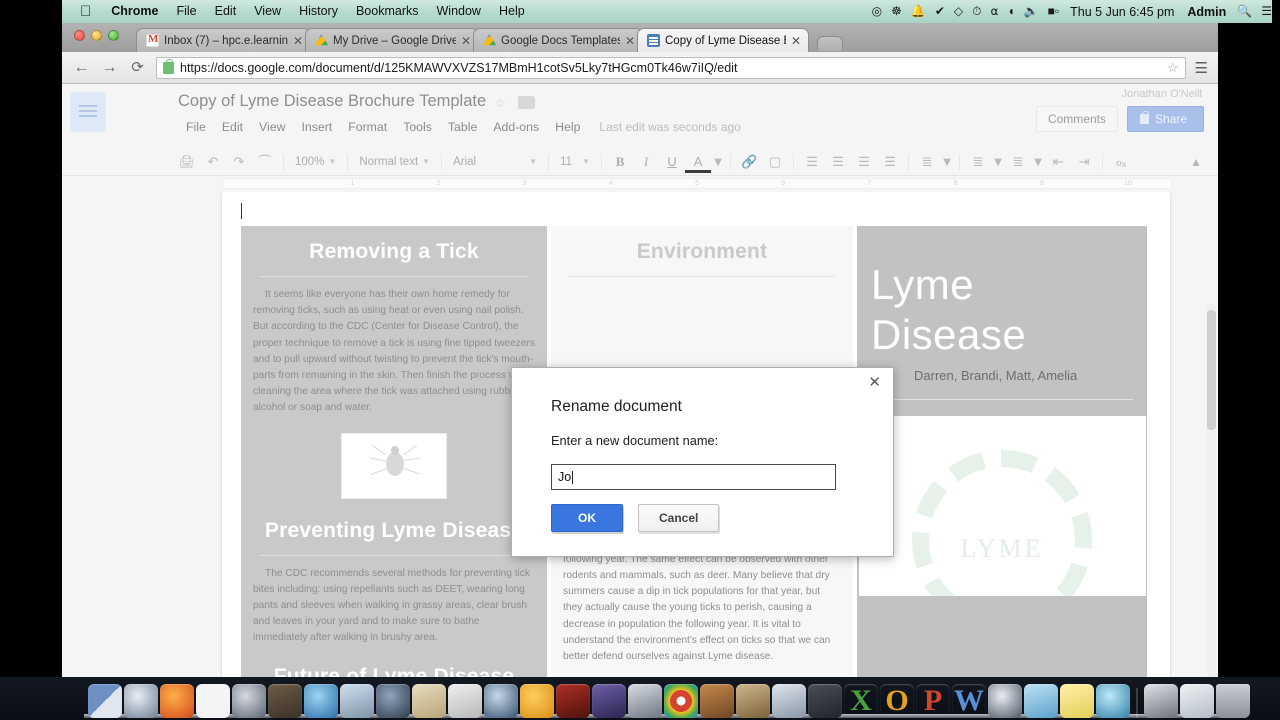 The width and height of the screenshot is (1280, 720). What do you see at coordinates (516, 127) in the screenshot?
I see `docs-menu-addons: Add-ons` at bounding box center [516, 127].